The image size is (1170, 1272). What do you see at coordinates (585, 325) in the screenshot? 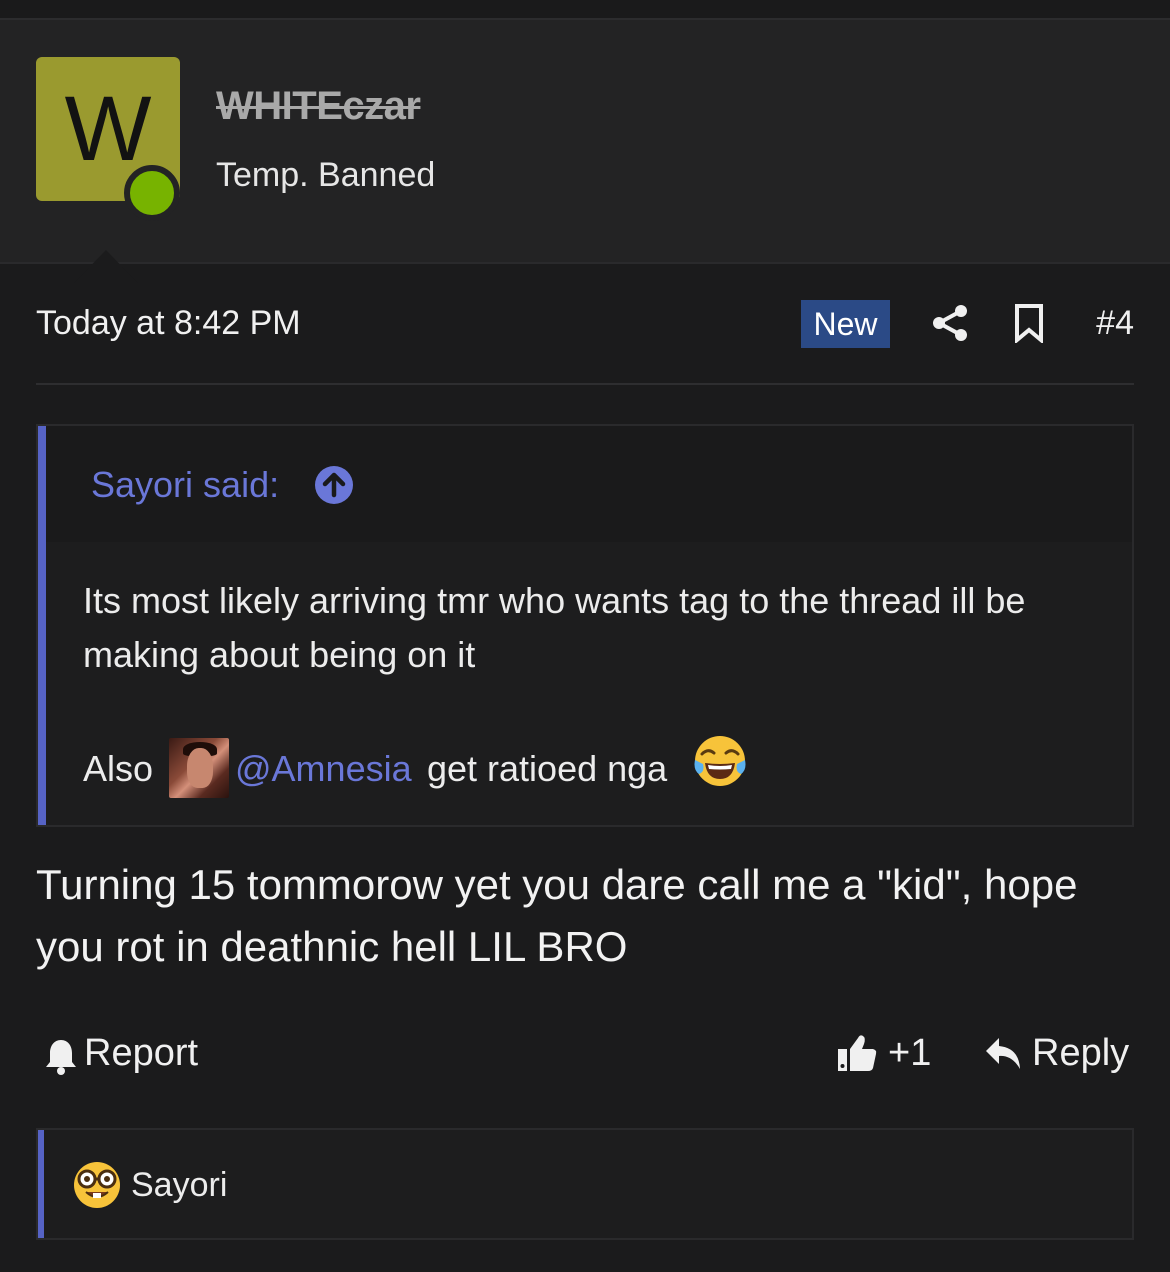
I see `post-meta-row: Today at 8:42 PM New #4` at bounding box center [585, 325].